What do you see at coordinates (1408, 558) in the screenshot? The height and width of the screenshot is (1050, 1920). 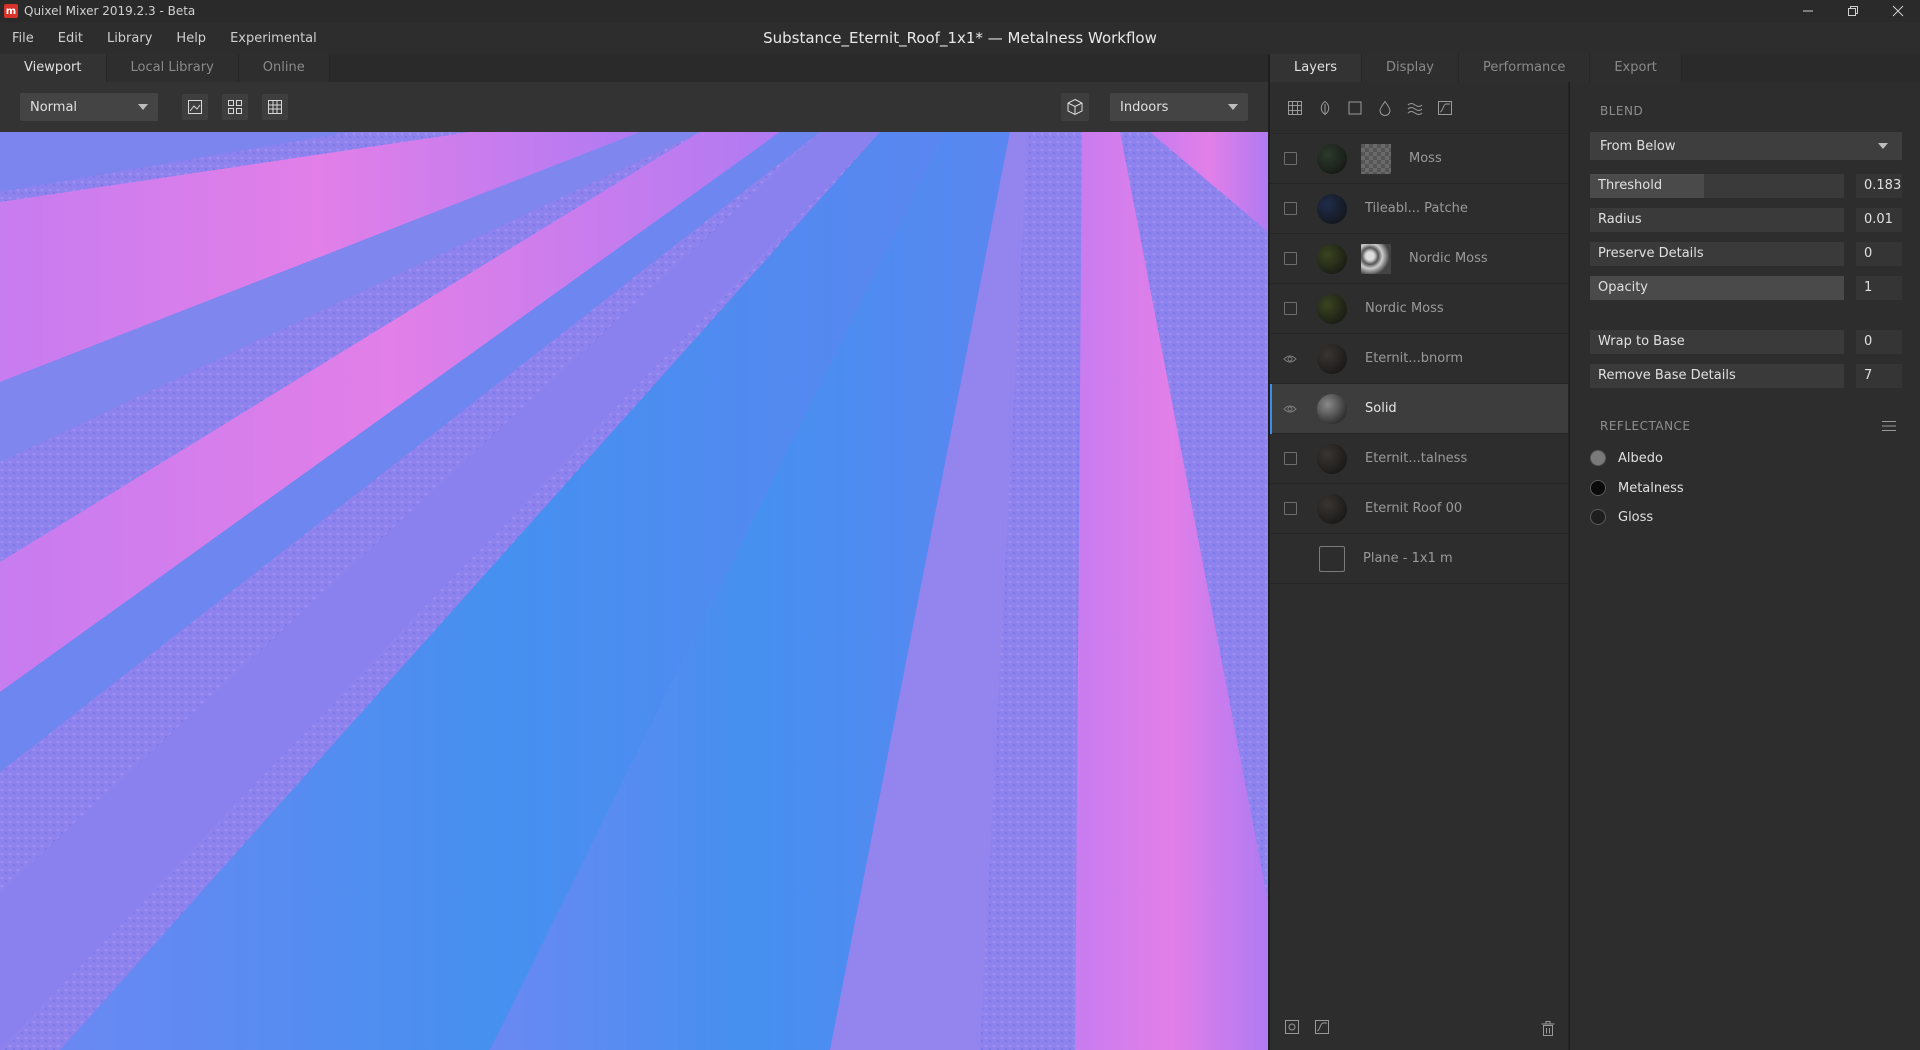 I see `layer-name: Plane - 1x1 m` at bounding box center [1408, 558].